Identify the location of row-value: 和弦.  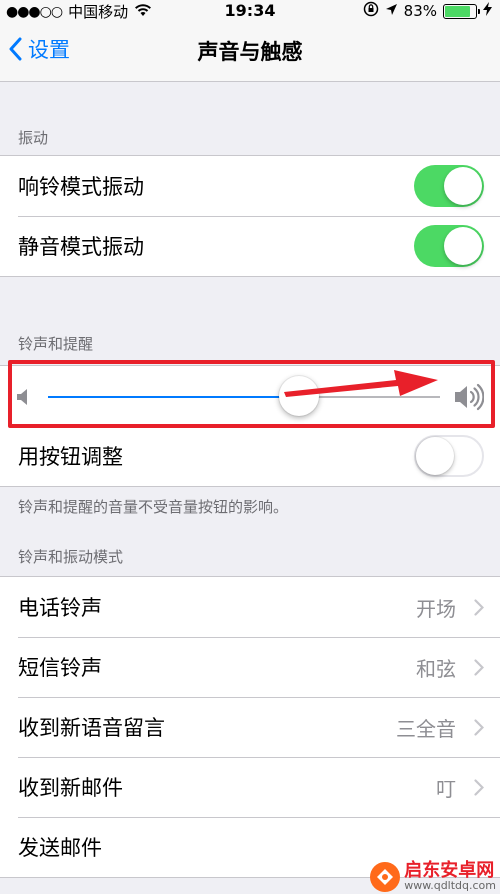
(436, 668).